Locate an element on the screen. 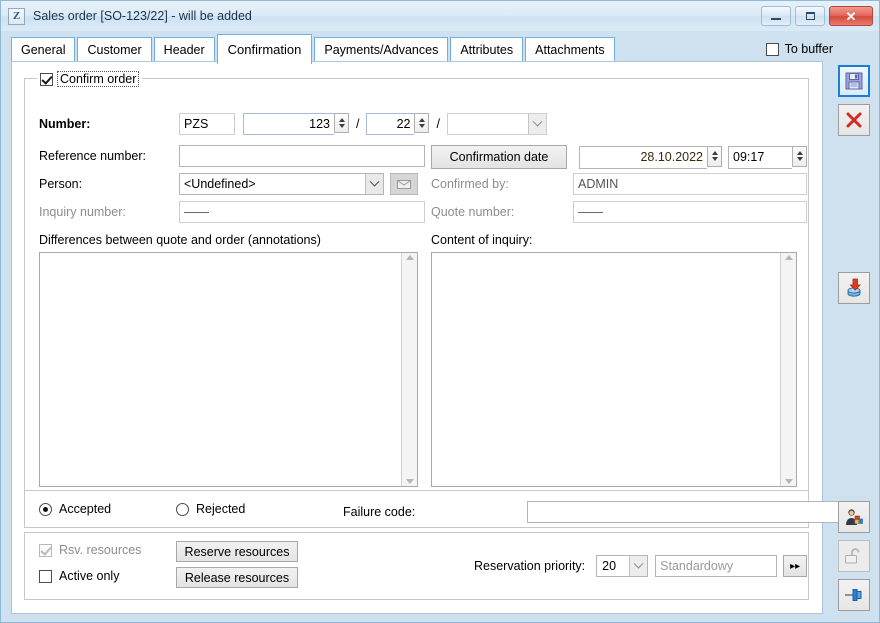 The image size is (880, 623). tab-payments-advances: Payments/Advances is located at coordinates (381, 49).